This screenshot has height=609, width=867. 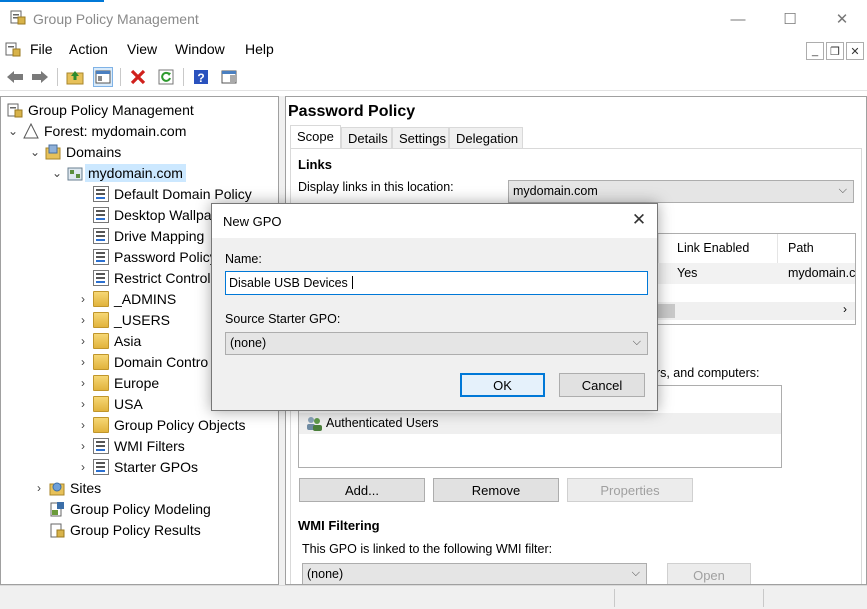 What do you see at coordinates (352, 111) in the screenshot?
I see `gpo-heading: Password Policy` at bounding box center [352, 111].